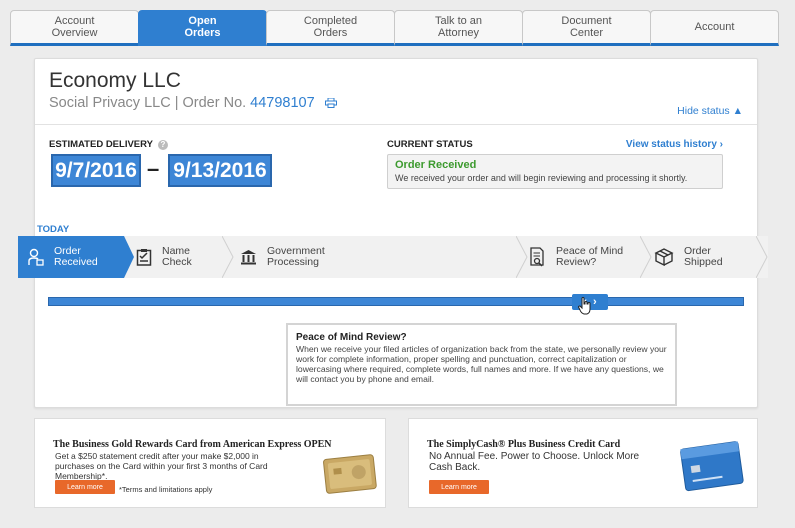  Describe the element at coordinates (586, 28) in the screenshot. I see `tab-document-center: Document Center` at that location.